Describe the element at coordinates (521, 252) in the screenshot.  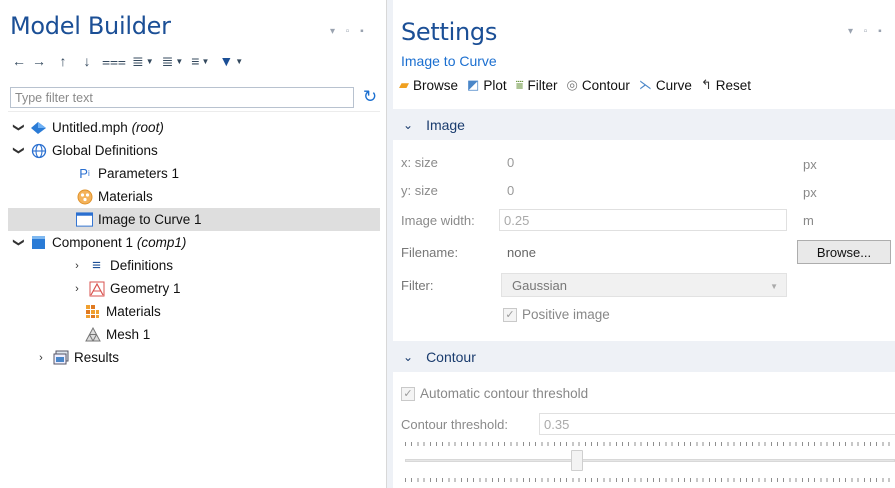
I see `filename-value: none` at that location.